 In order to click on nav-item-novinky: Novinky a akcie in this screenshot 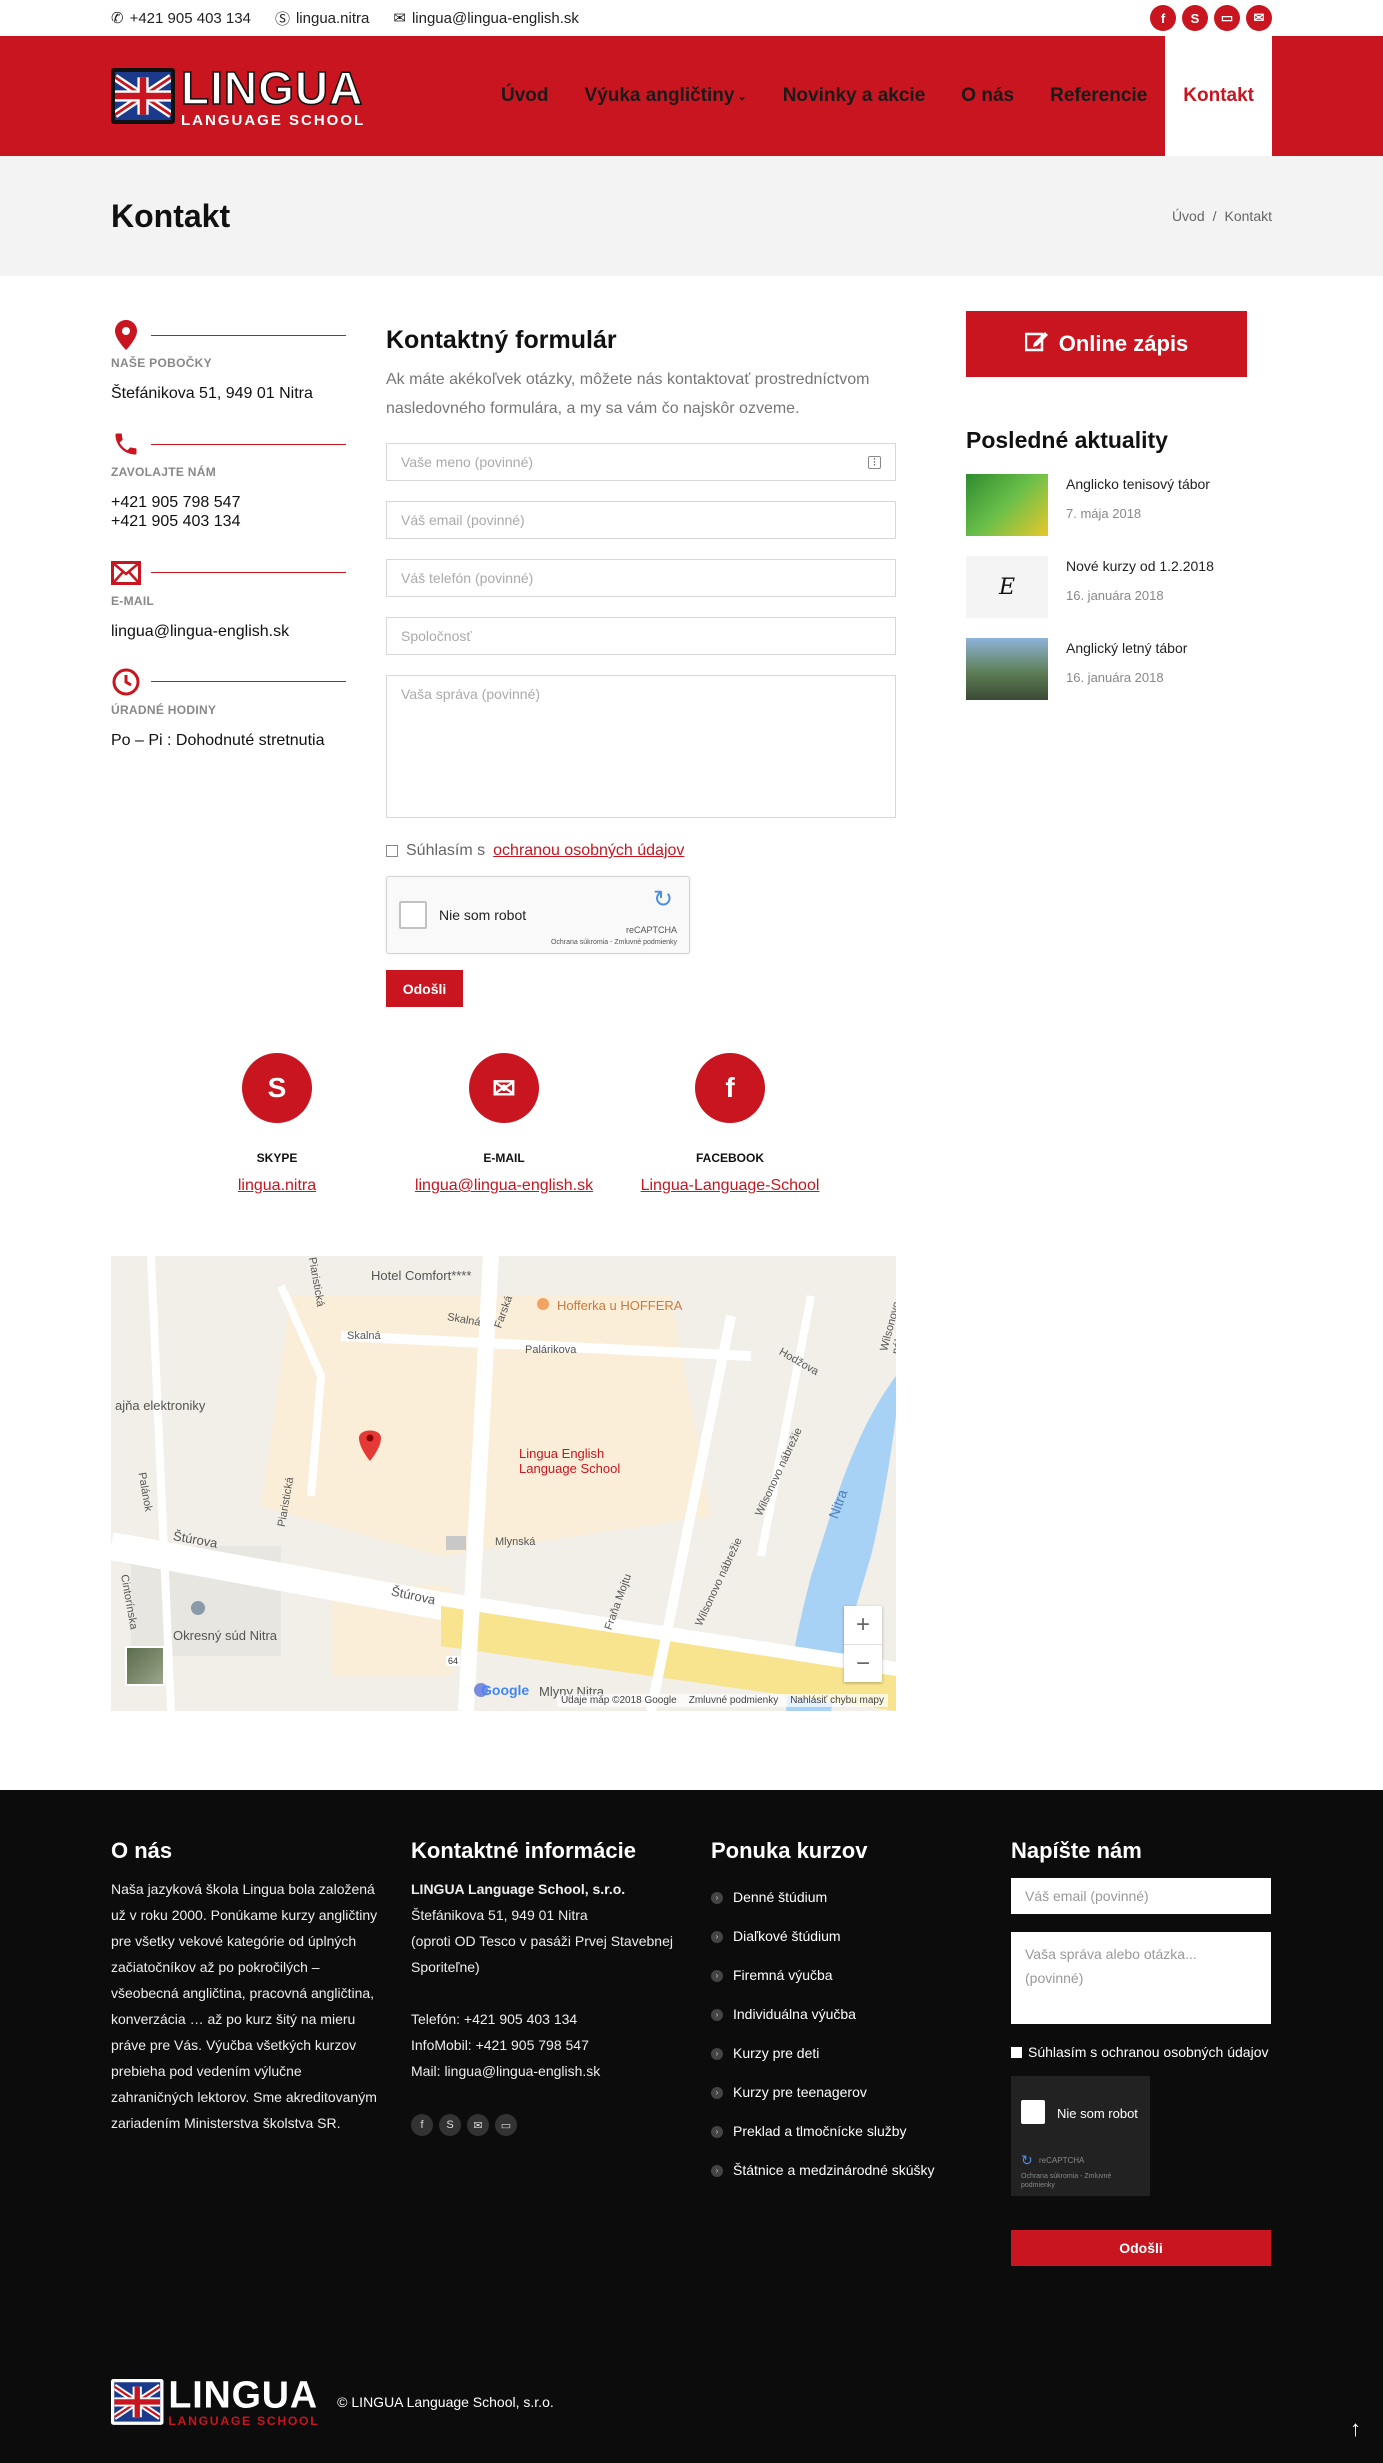, I will do `click(854, 96)`.